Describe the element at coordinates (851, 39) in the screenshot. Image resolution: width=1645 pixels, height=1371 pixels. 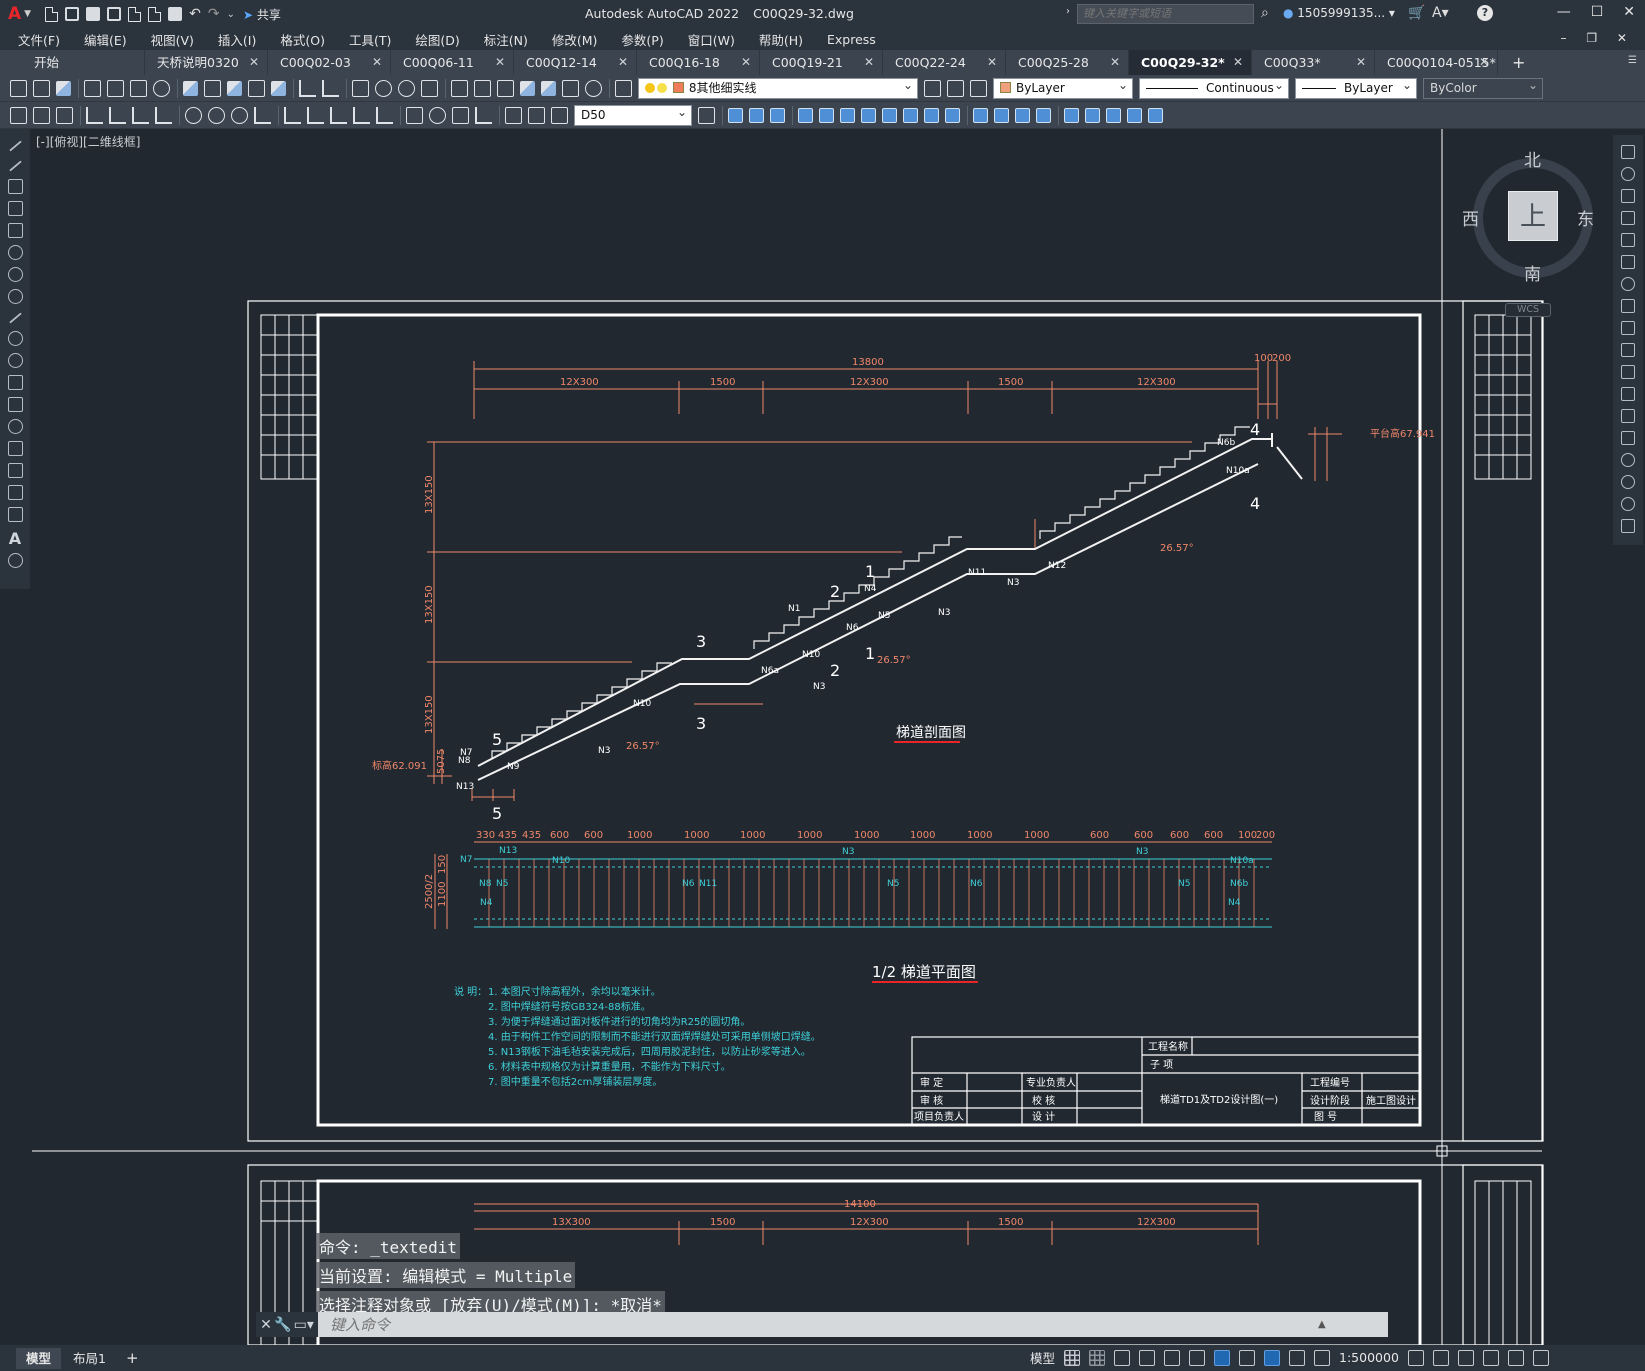
I see `menu-express: Express` at that location.